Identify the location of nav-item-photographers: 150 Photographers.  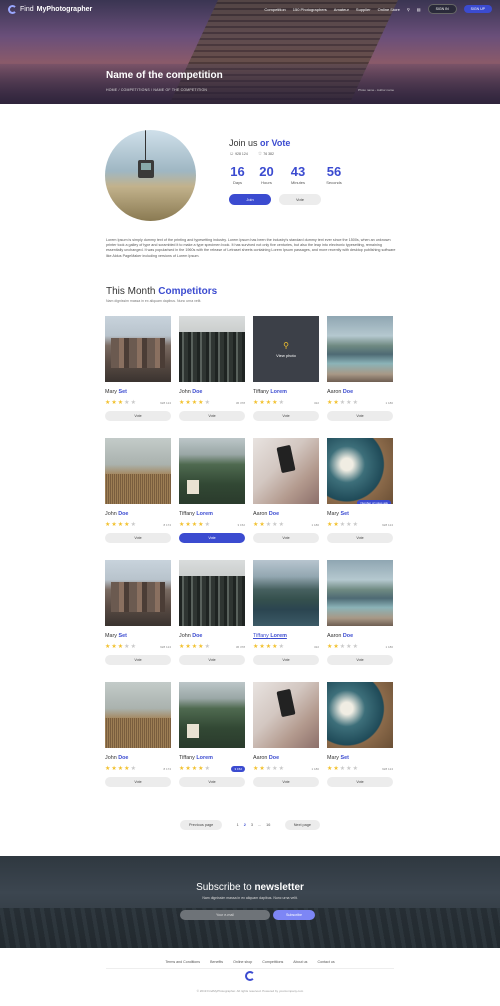
(310, 9).